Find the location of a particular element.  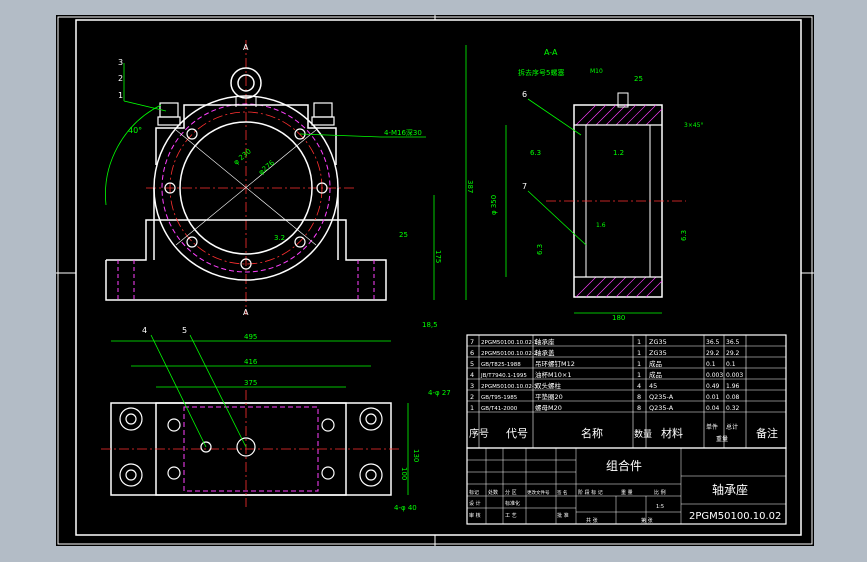

tb-zone: 分 区 is located at coordinates (511, 492).